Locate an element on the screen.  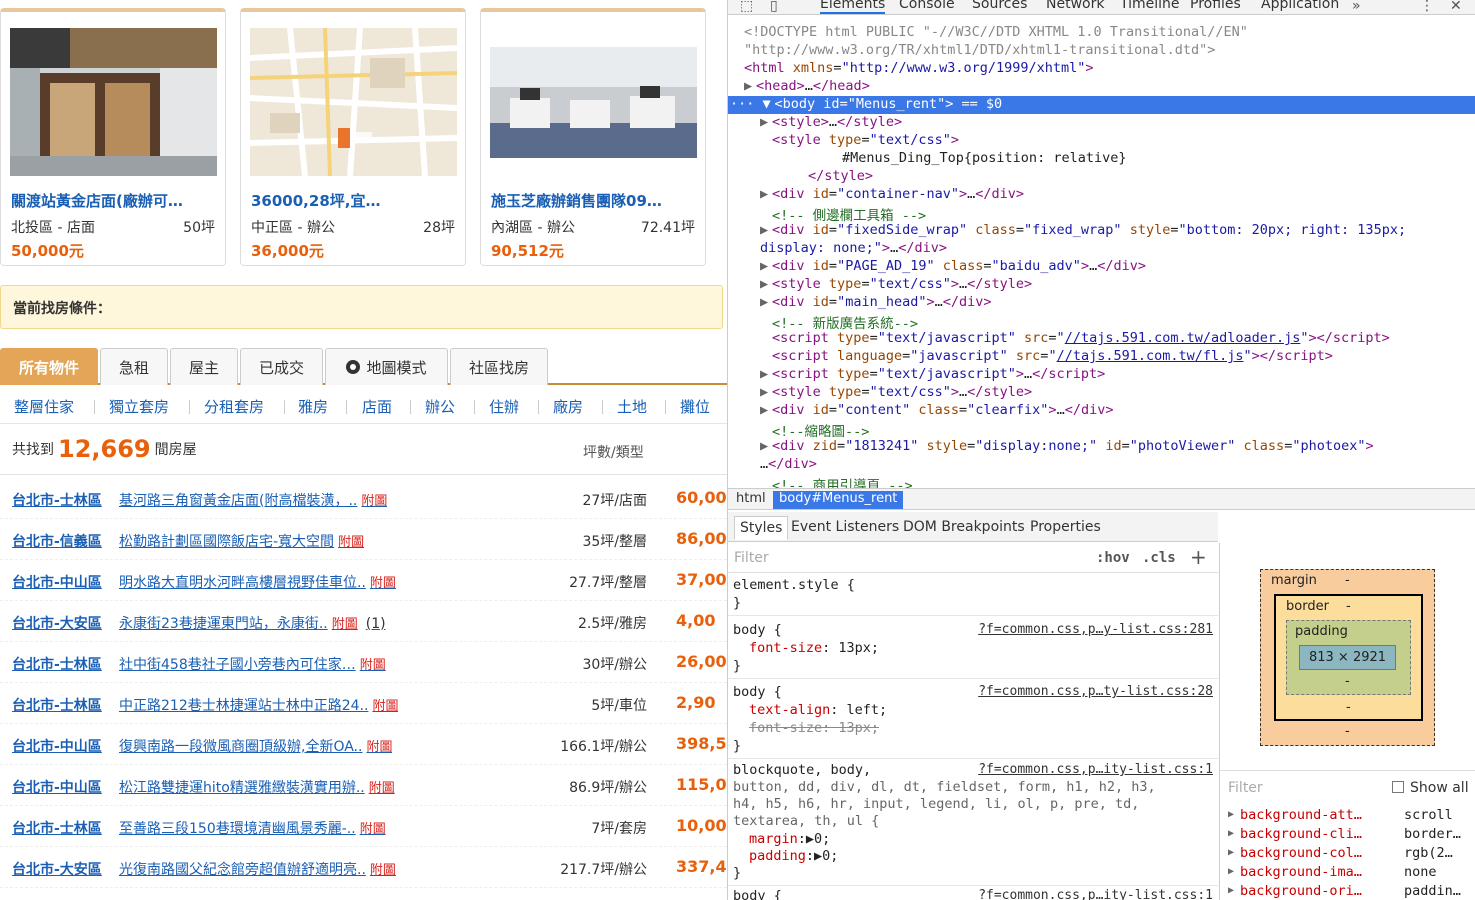
tab-urgent: 急租 is located at coordinates (134, 366).